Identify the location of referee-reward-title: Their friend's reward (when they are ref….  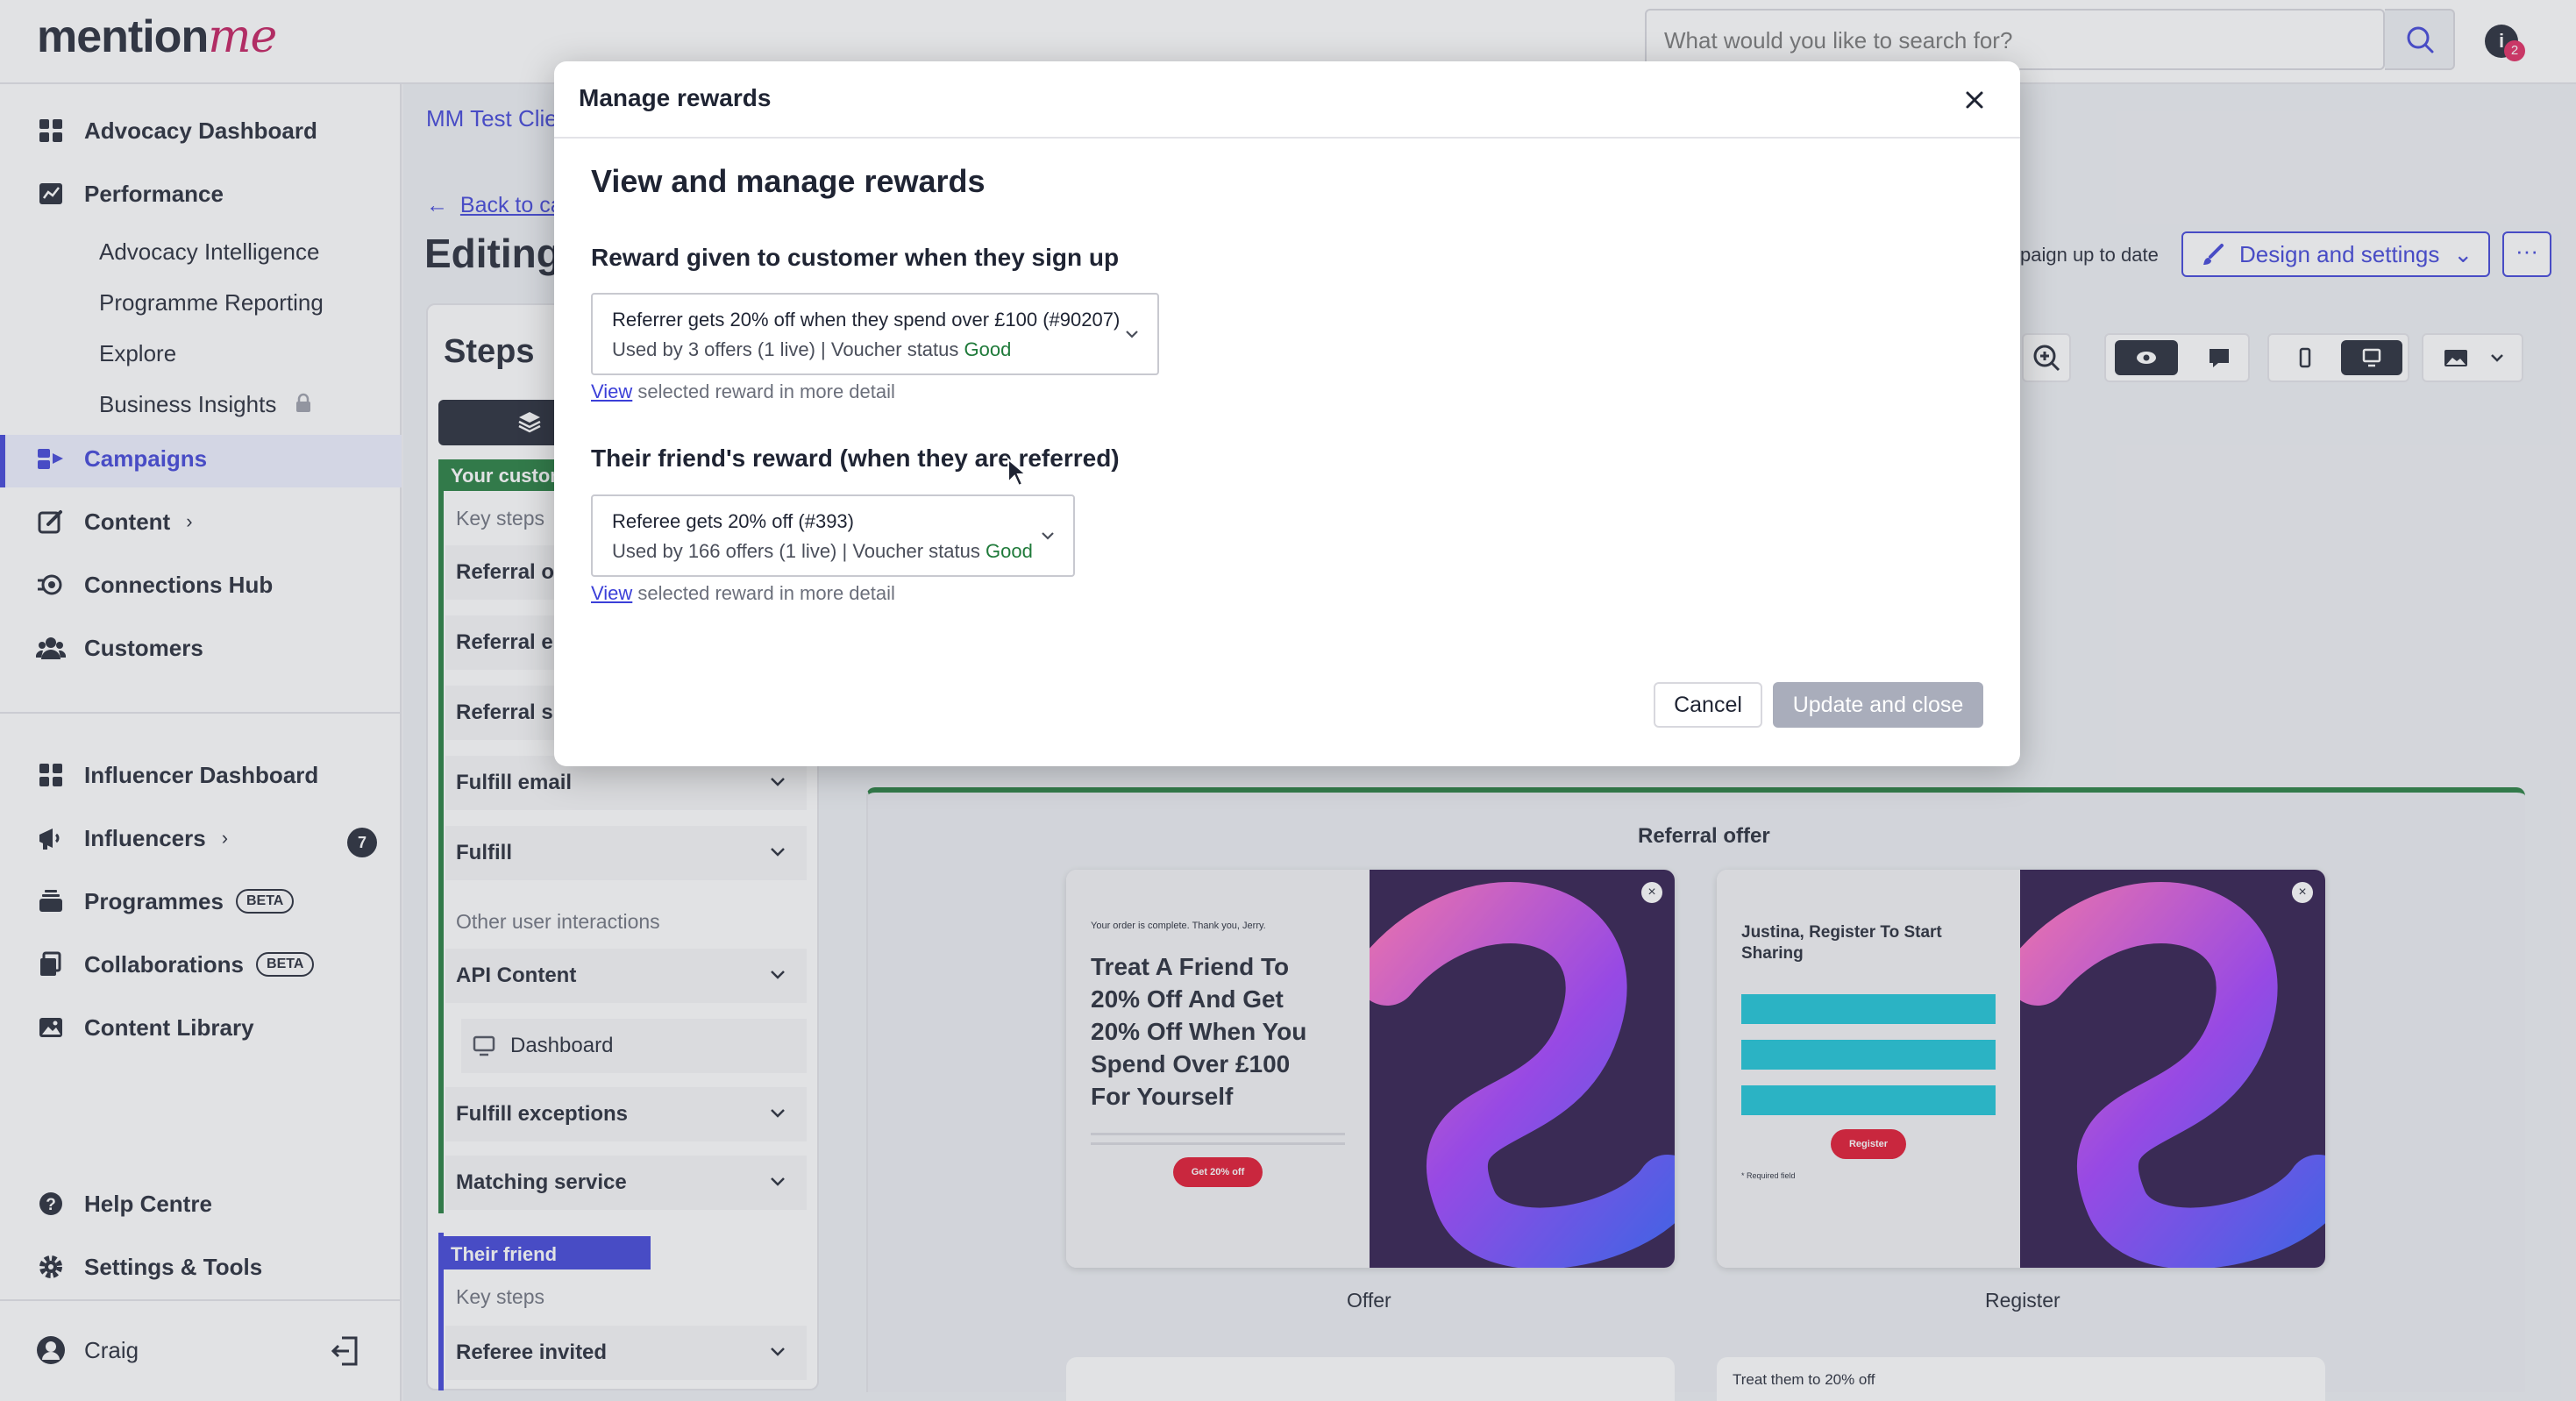
(855, 458).